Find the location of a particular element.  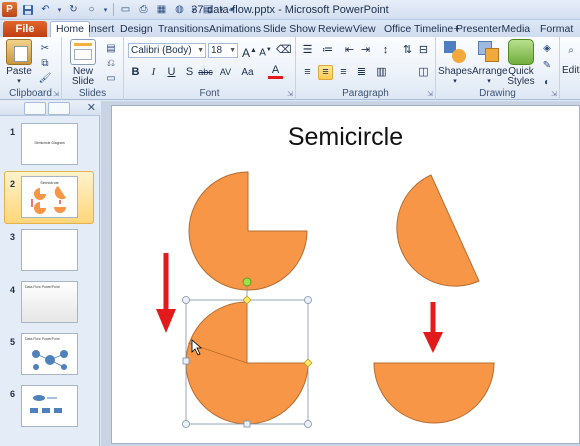

bullets-icon: ☰ is located at coordinates (307, 50).